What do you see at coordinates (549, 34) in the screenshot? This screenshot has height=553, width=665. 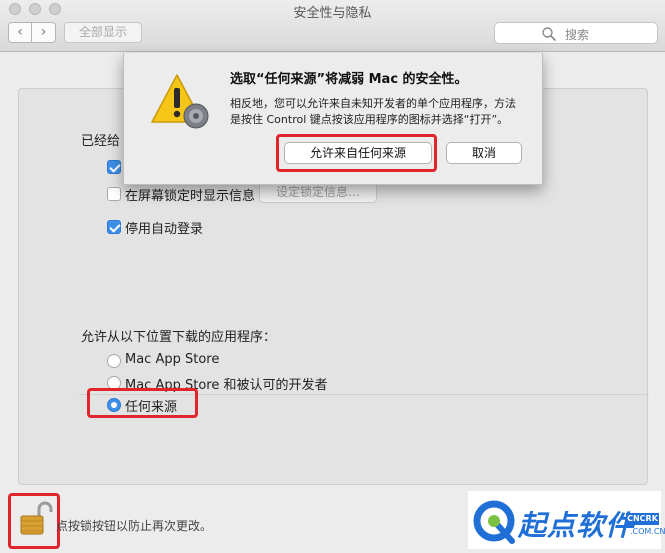 I see `magnifier-icon` at bounding box center [549, 34].